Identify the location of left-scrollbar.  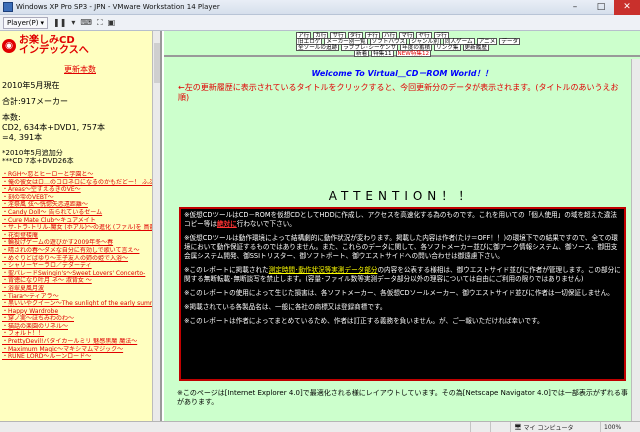
(156, 226).